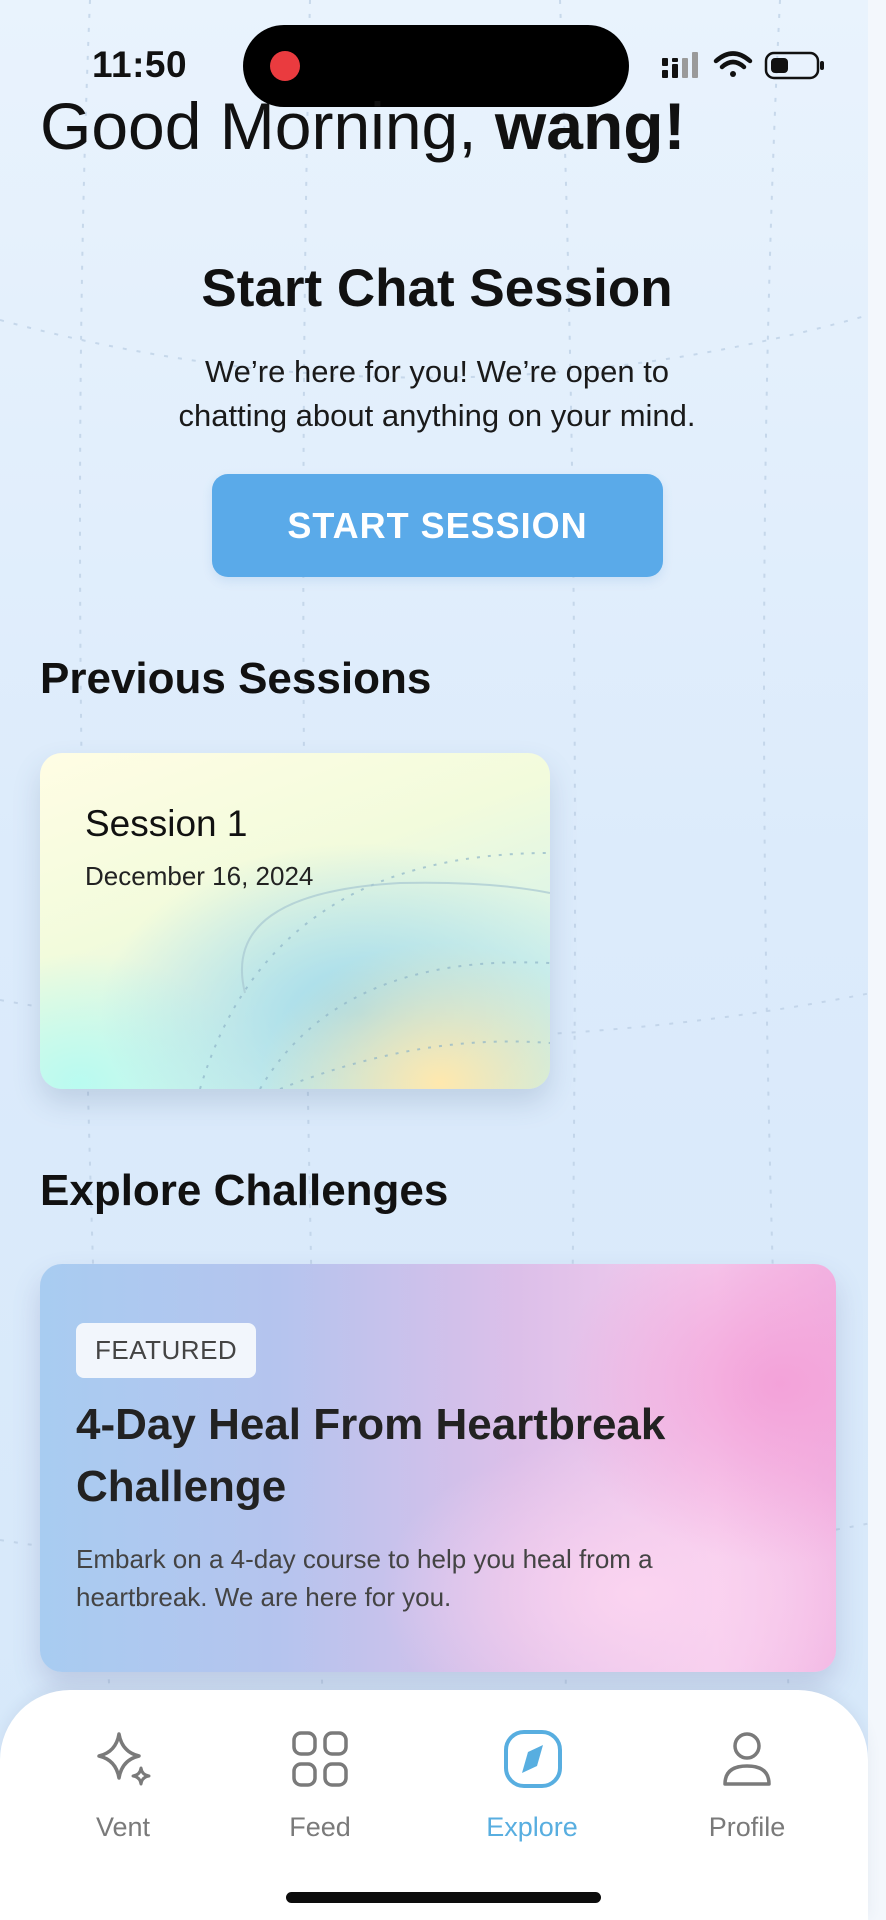 The image size is (886, 1920). Describe the element at coordinates (443, 1897) in the screenshot. I see `home-indicator` at that location.